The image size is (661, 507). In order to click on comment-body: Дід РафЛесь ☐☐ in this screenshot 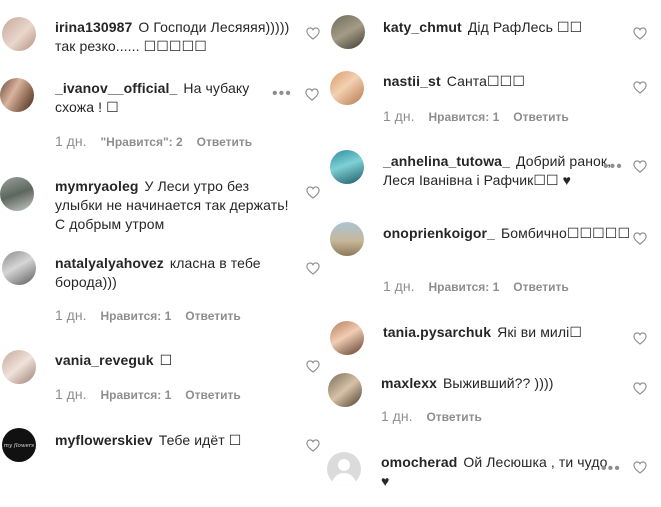, I will do `click(525, 27)`.